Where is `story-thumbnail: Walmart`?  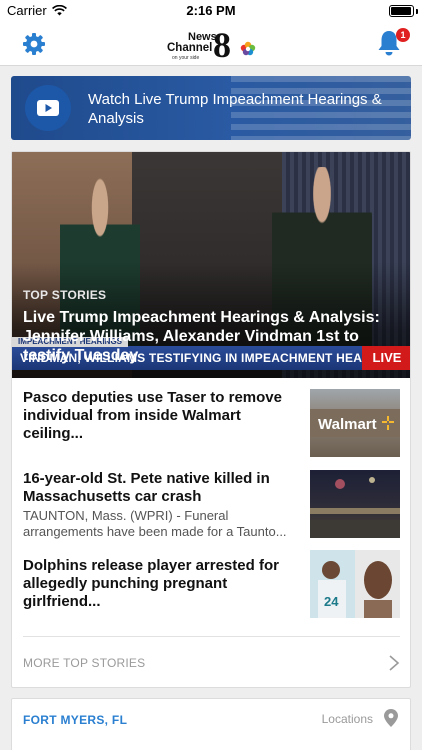 story-thumbnail: Walmart is located at coordinates (355, 423).